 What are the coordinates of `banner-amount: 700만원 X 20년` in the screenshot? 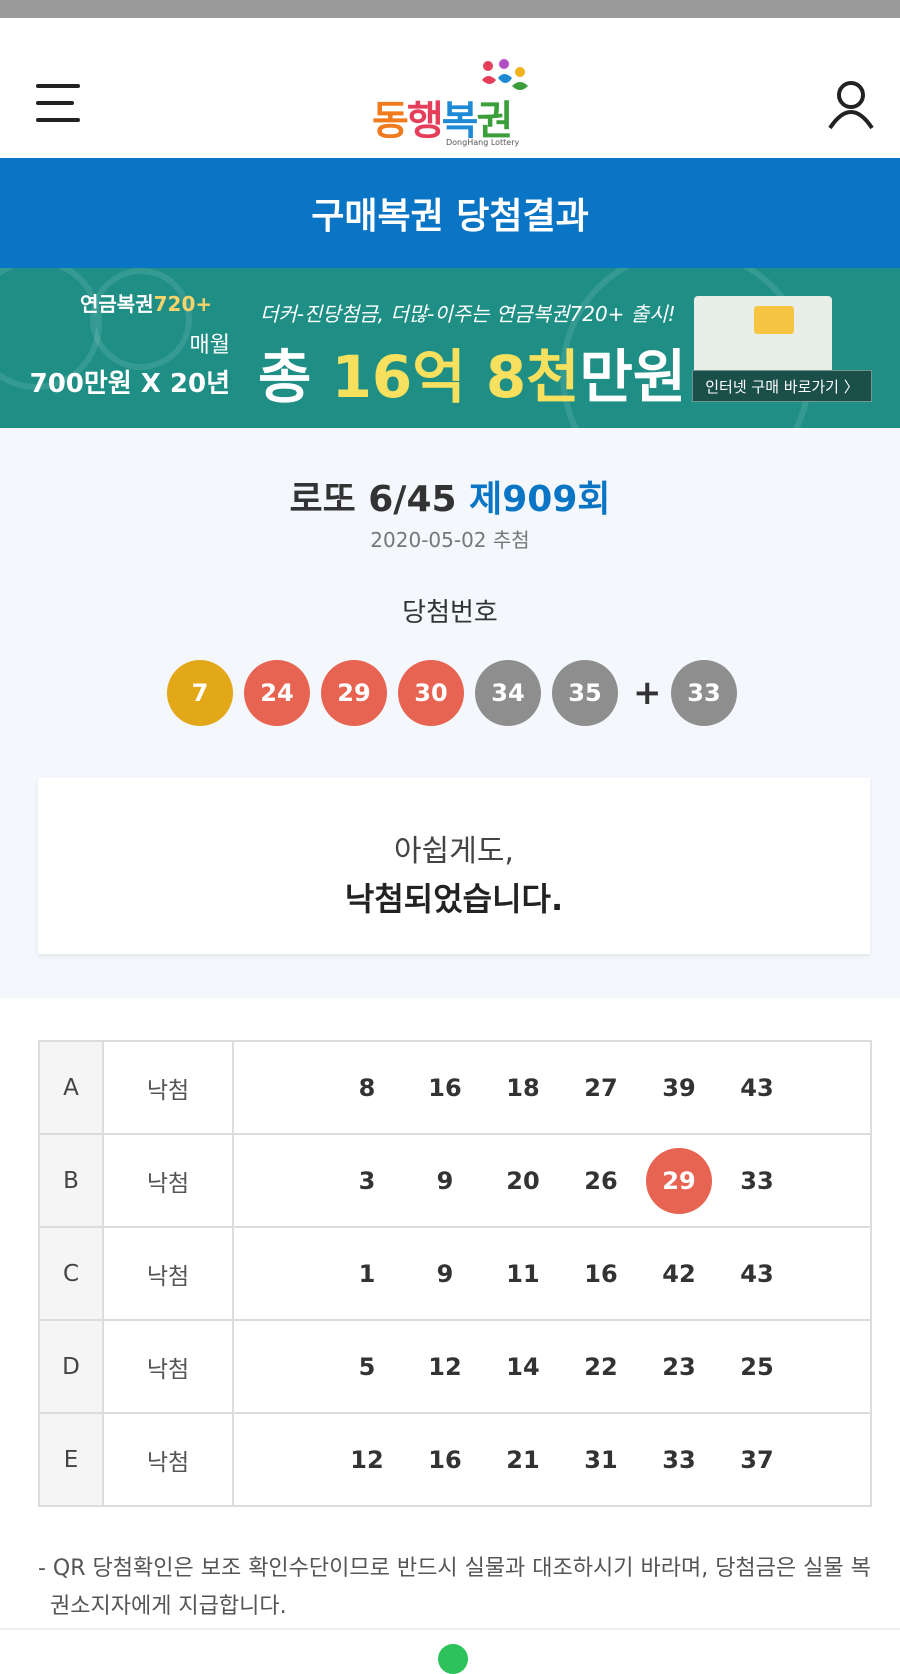 It's located at (129, 384).